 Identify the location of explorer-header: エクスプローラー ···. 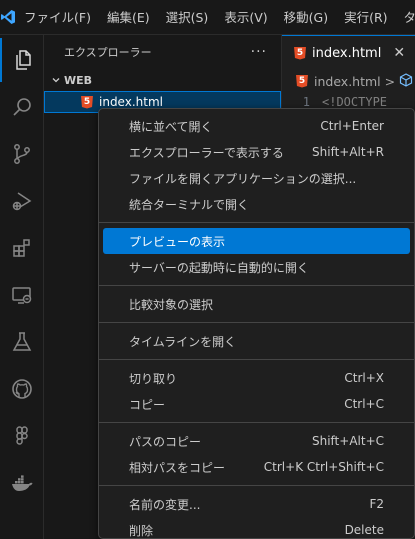
(162, 52).